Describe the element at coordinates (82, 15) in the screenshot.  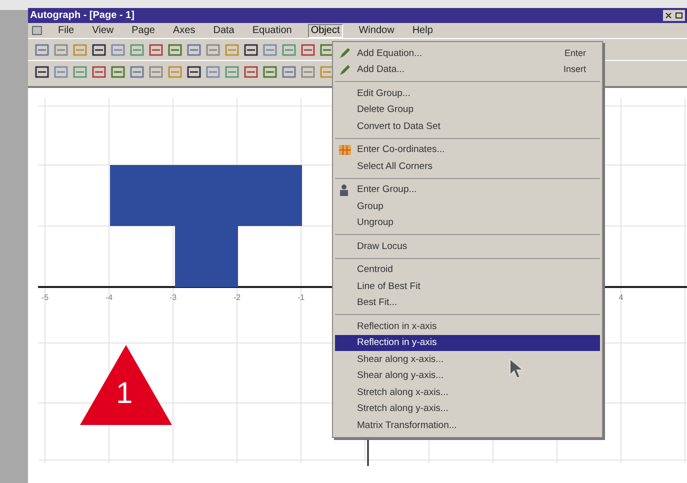
I see `window-title: Autograph - [Page - 1]` at that location.